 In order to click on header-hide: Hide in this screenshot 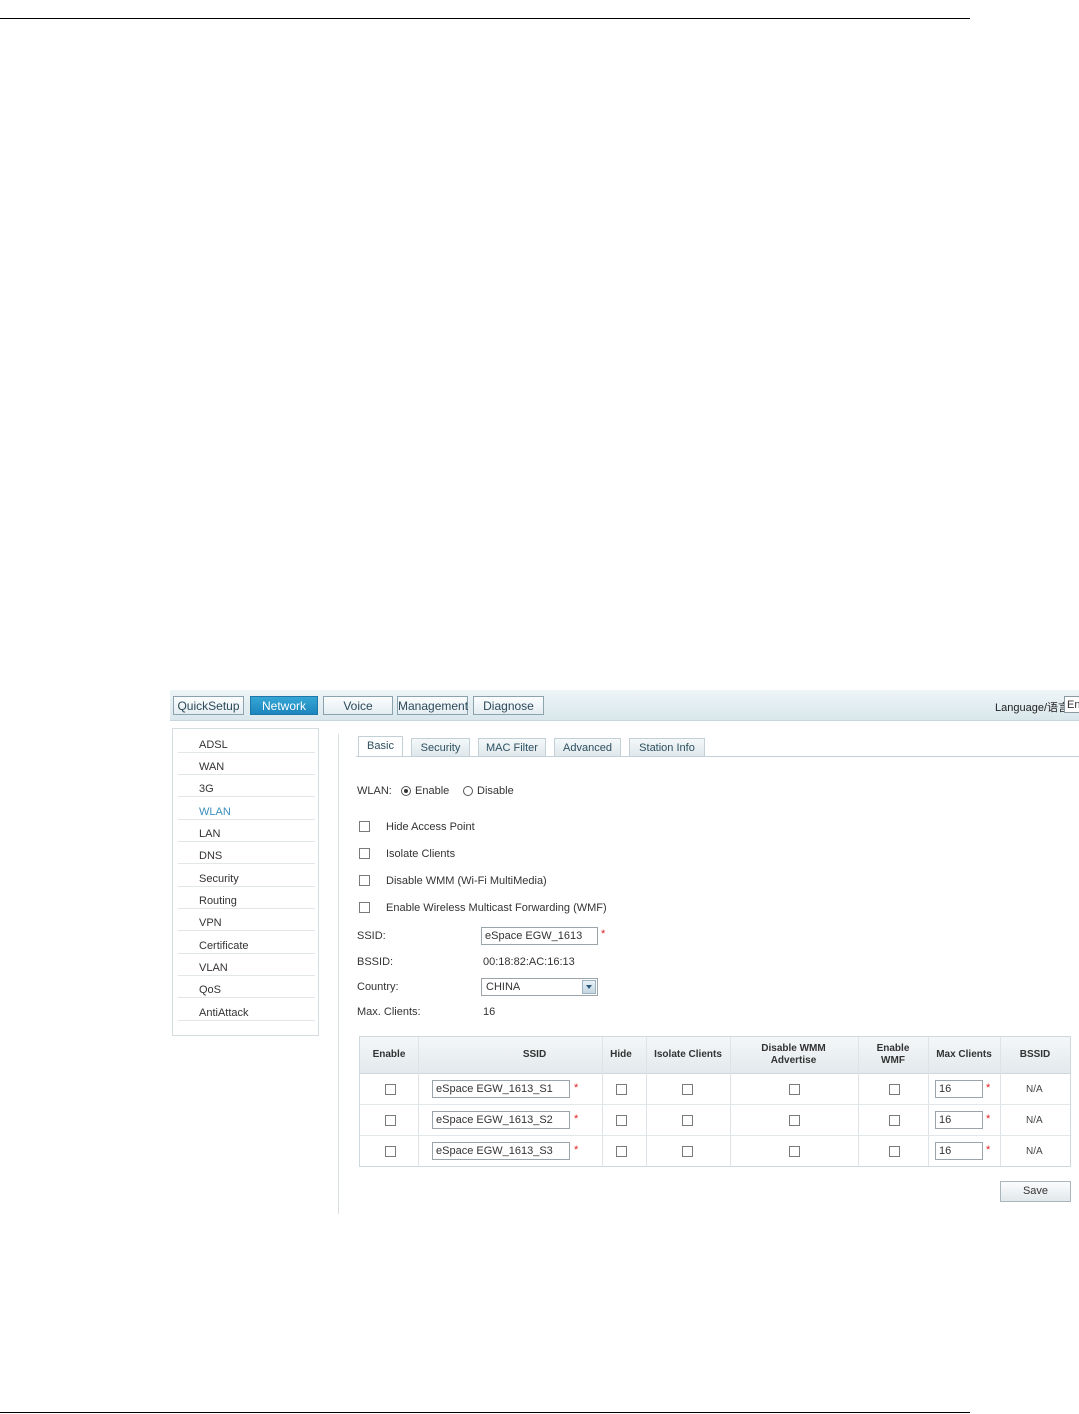, I will do `click(621, 1054)`.